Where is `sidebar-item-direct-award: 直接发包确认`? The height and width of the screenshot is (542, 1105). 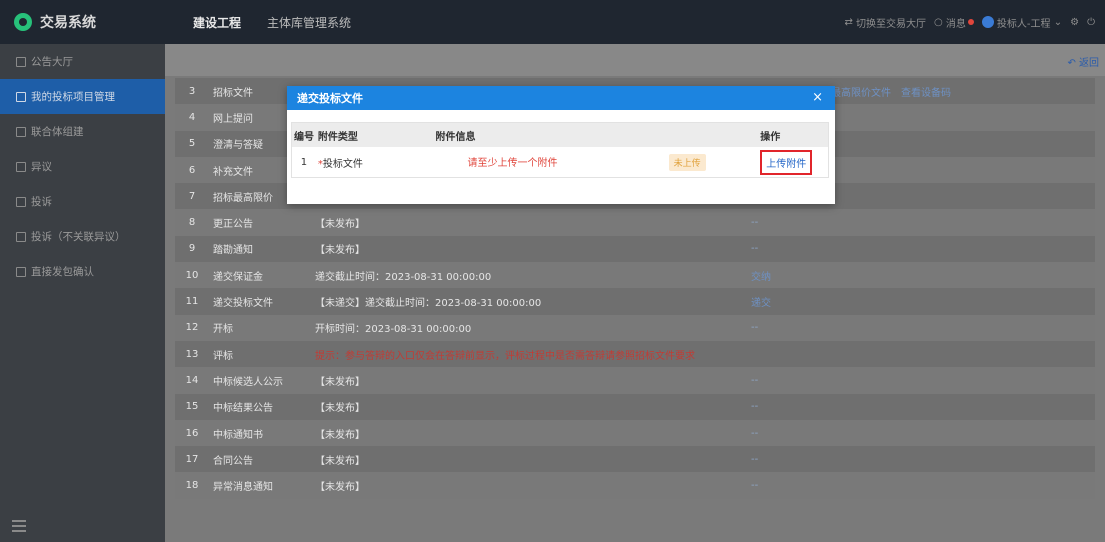 sidebar-item-direct-award: 直接发包确认 is located at coordinates (82, 271).